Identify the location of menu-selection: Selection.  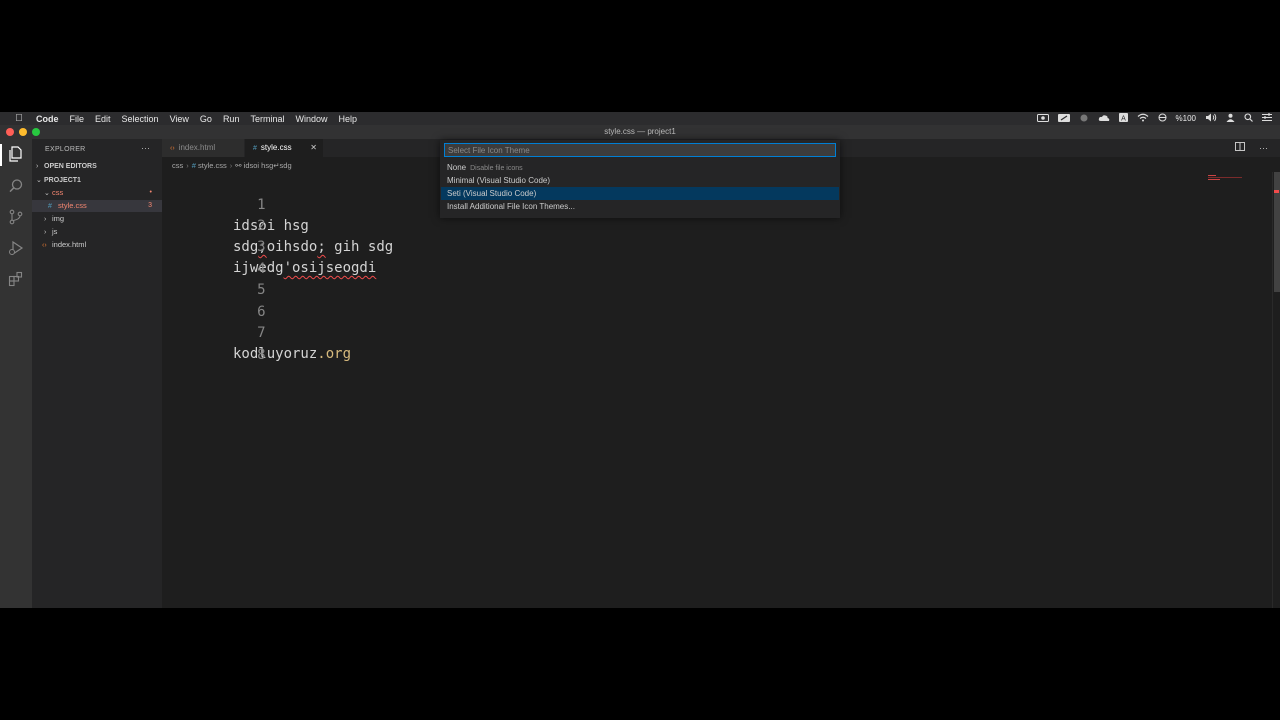
(140, 119).